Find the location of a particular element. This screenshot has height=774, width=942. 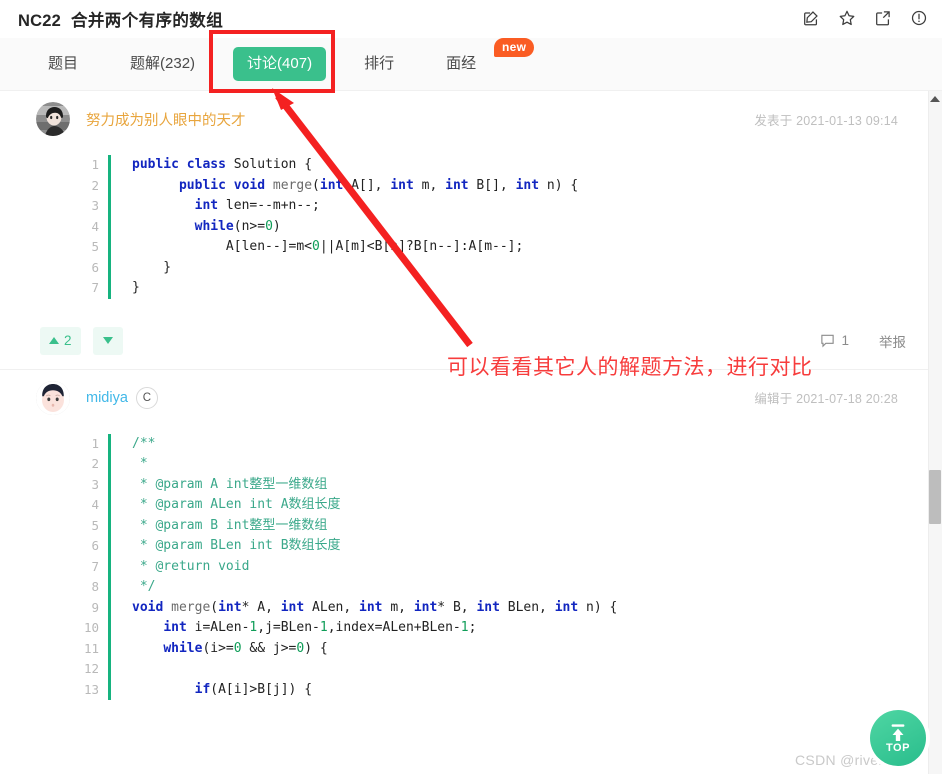

triangle-down-icon is located at coordinates (107, 340).